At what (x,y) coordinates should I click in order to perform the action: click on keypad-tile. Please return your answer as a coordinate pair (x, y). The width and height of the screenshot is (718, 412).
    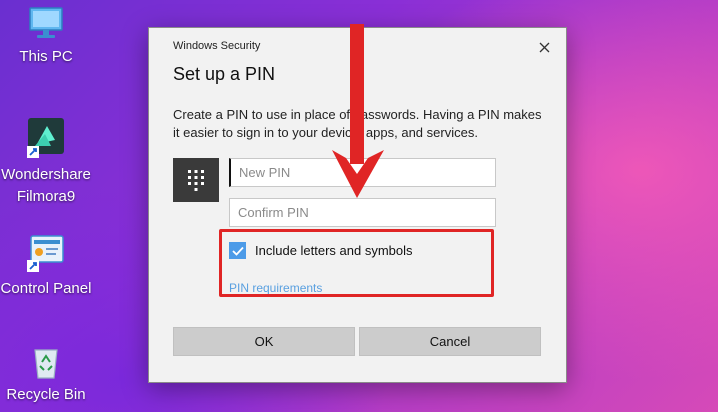
    Looking at the image, I should click on (196, 180).